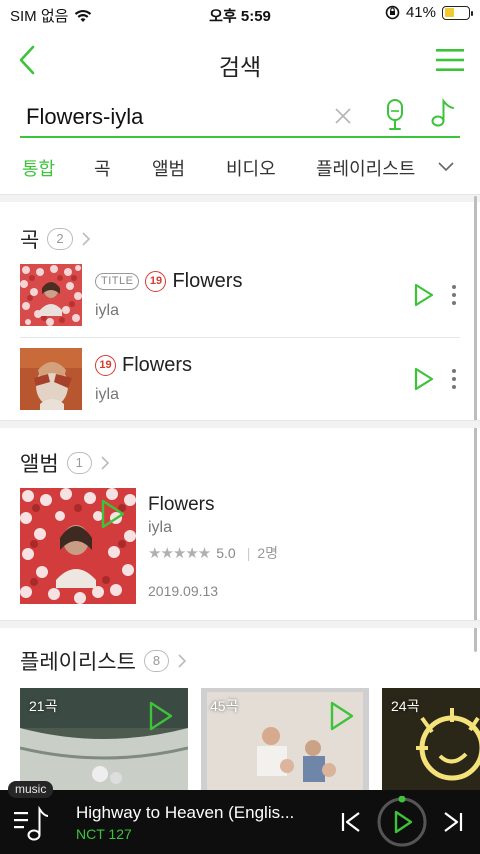 Image resolution: width=480 pixels, height=854 pixels. Describe the element at coordinates (102, 168) in the screenshot. I see `tab-songs: 곡` at that location.